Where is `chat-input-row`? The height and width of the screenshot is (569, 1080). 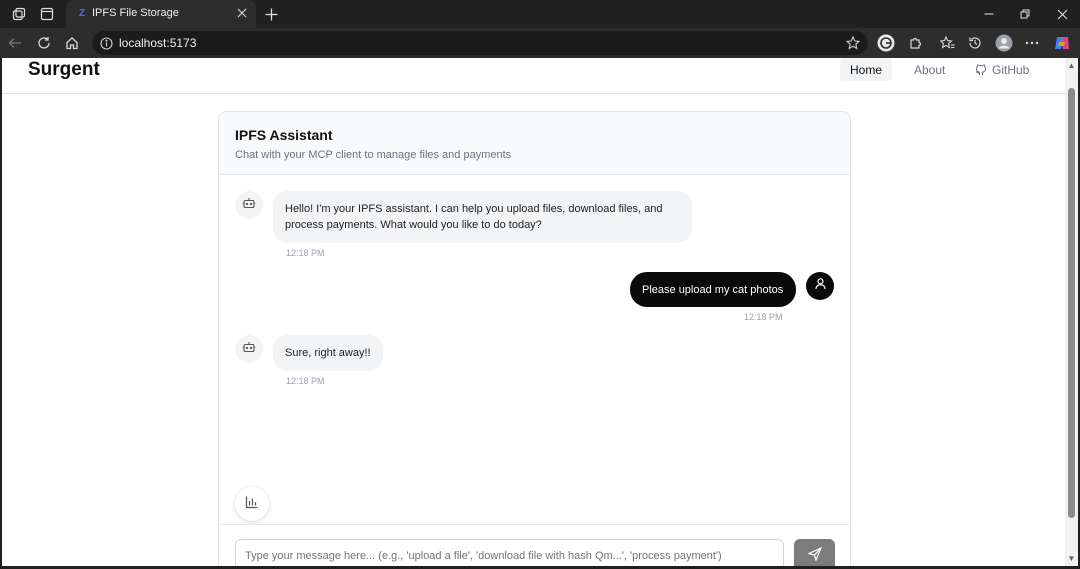 chat-input-row is located at coordinates (534, 545).